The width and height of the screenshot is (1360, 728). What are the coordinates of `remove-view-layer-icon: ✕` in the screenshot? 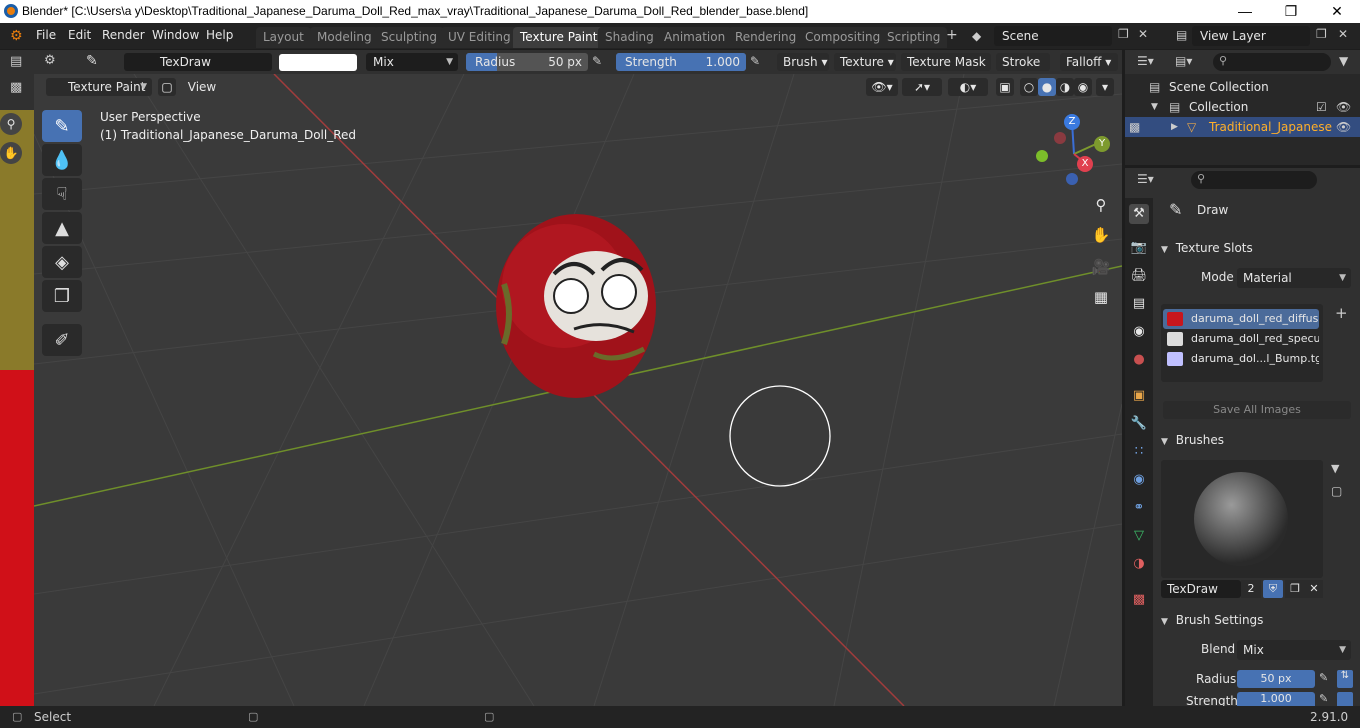 It's located at (1343, 34).